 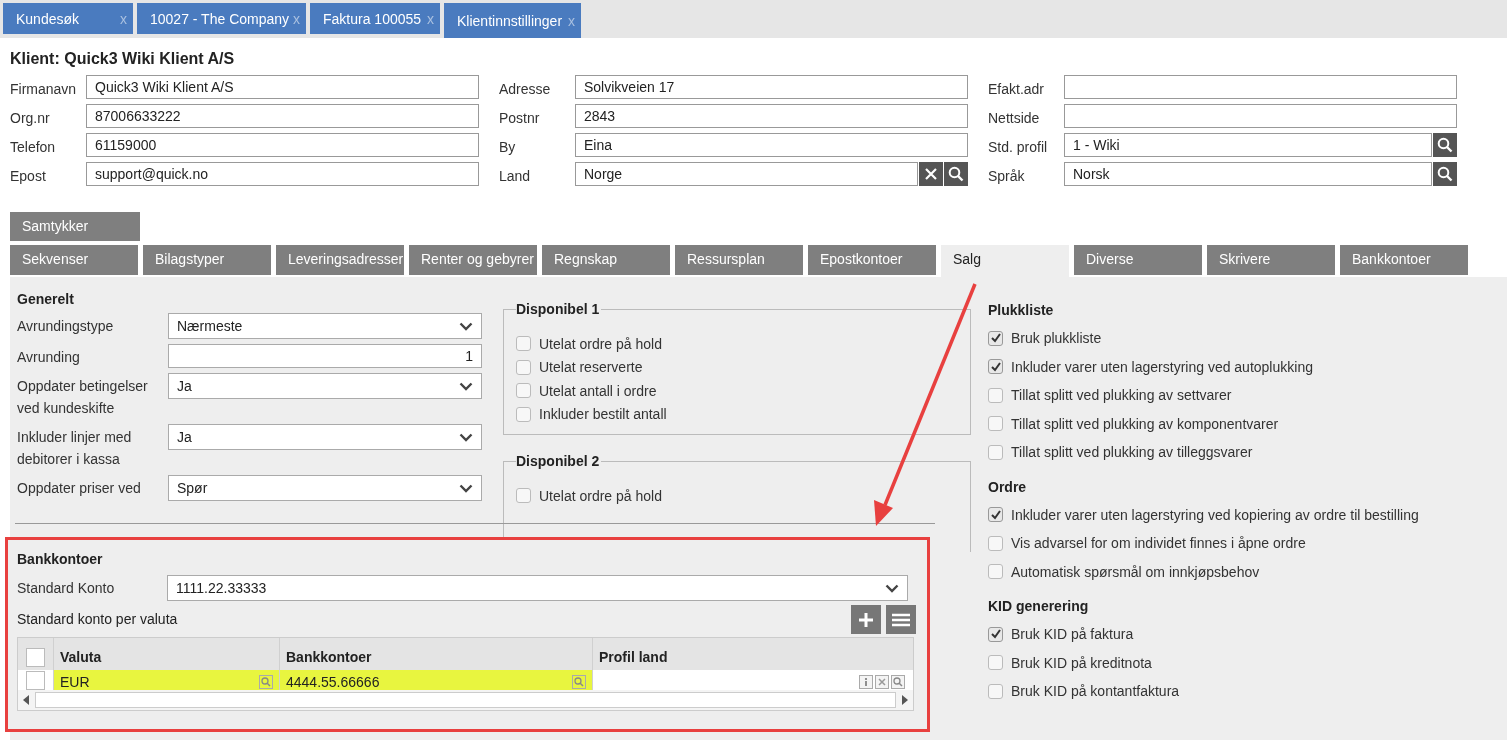 I want to click on field-label: By, so click(x=508, y=146).